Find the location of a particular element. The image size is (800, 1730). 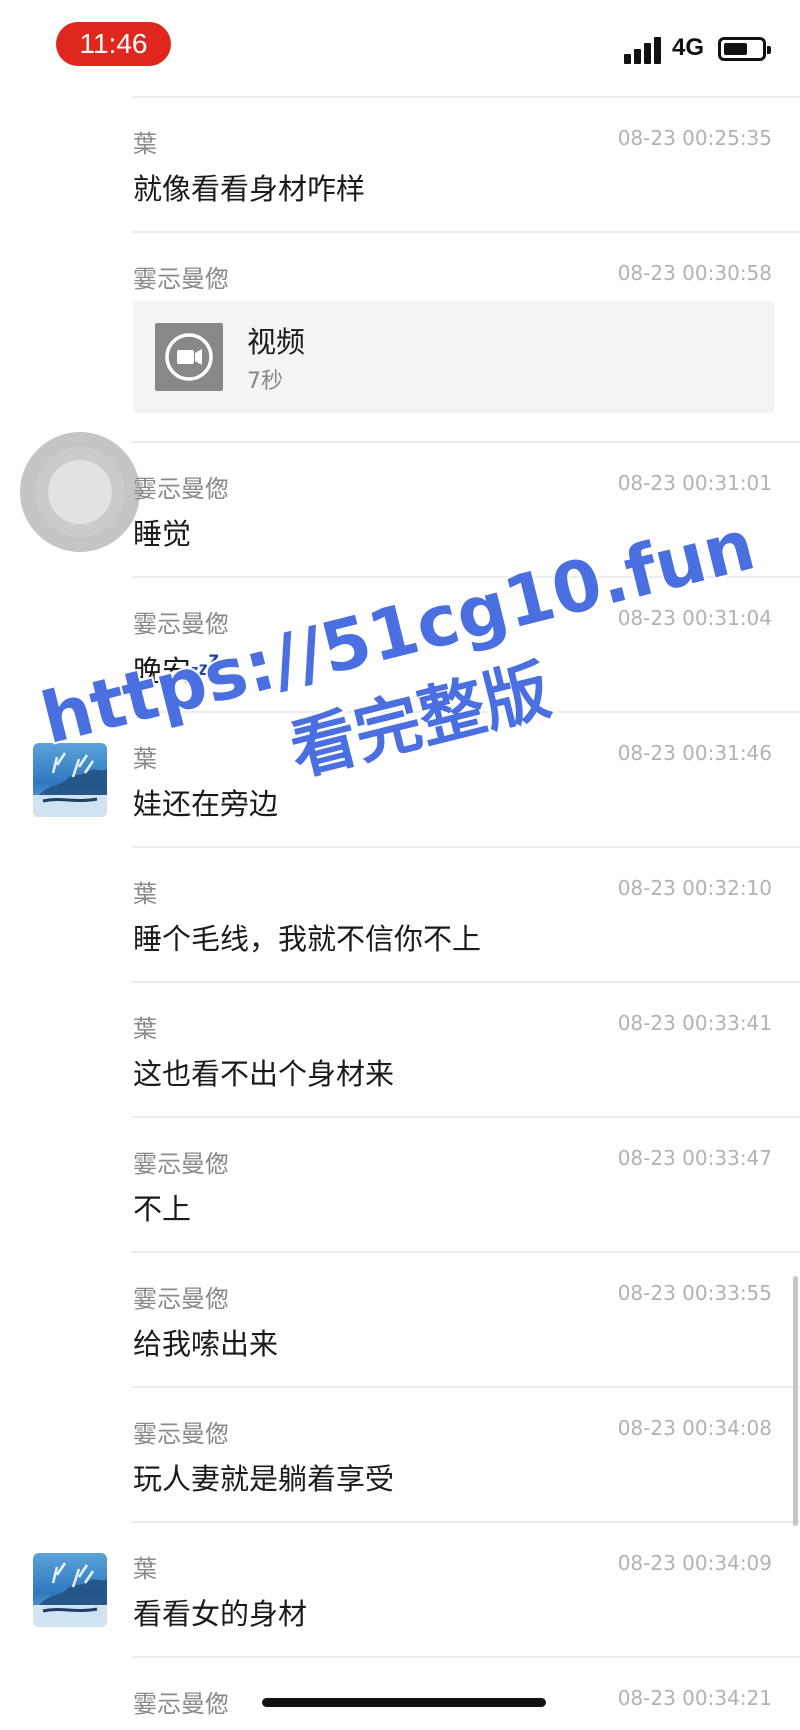

message-text: 玩人妻就是躺着享受 is located at coordinates (264, 1479).